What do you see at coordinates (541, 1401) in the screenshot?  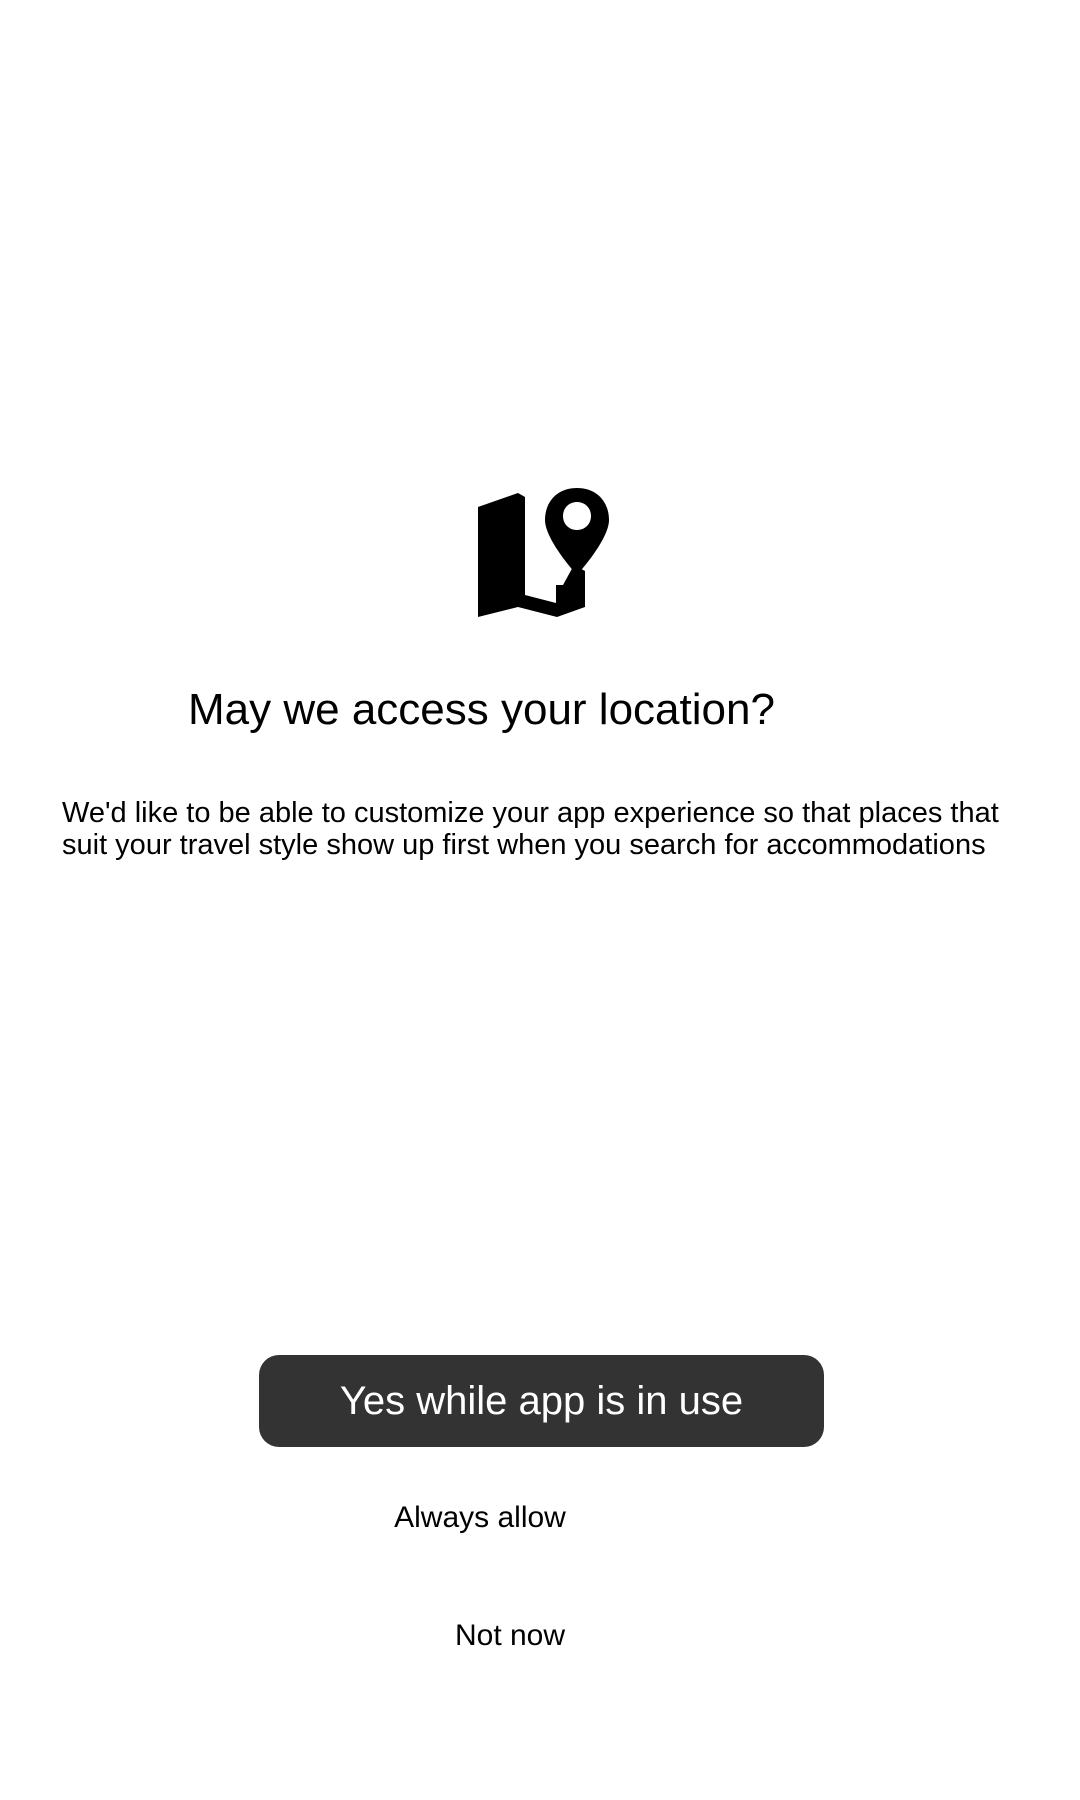 I see `allow-while-in-use-button: Yes while app is in use` at bounding box center [541, 1401].